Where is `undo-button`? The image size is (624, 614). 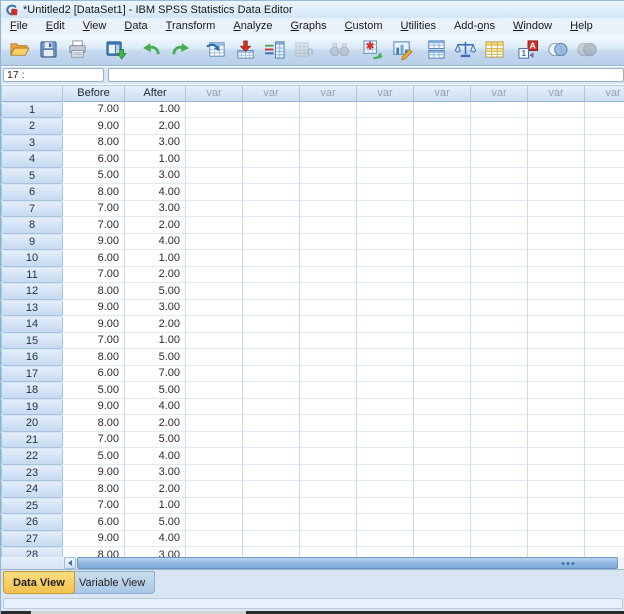
undo-button is located at coordinates (151, 49).